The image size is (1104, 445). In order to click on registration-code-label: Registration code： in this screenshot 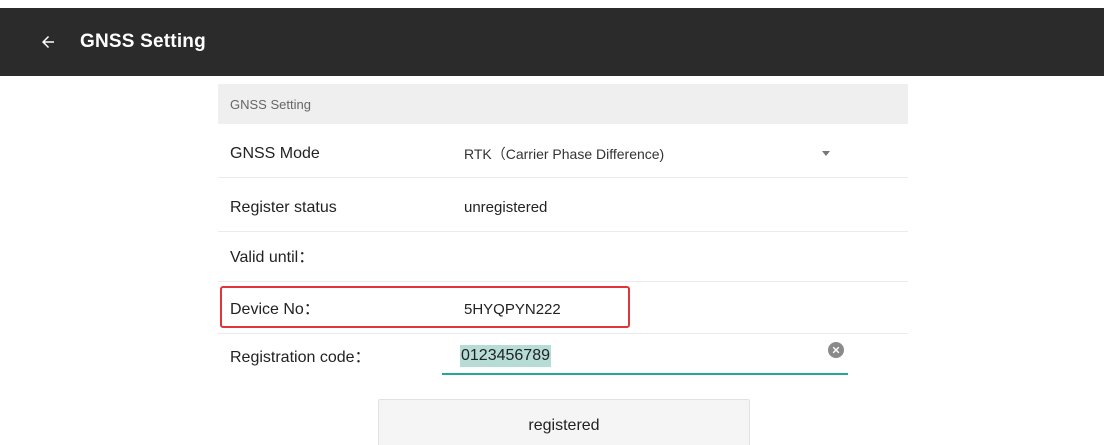, I will do `click(300, 357)`.